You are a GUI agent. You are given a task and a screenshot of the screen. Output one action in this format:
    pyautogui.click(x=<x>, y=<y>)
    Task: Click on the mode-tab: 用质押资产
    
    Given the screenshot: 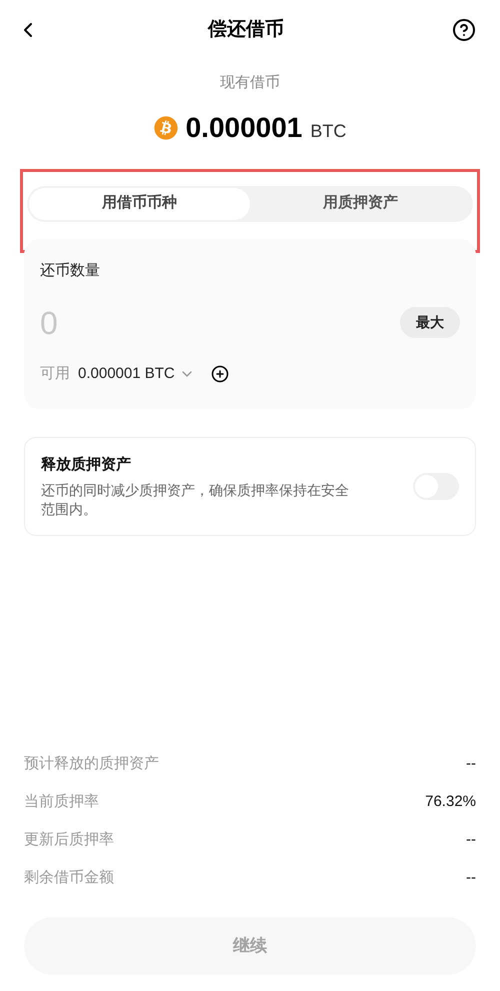 What is the action you would take?
    pyautogui.click(x=360, y=204)
    